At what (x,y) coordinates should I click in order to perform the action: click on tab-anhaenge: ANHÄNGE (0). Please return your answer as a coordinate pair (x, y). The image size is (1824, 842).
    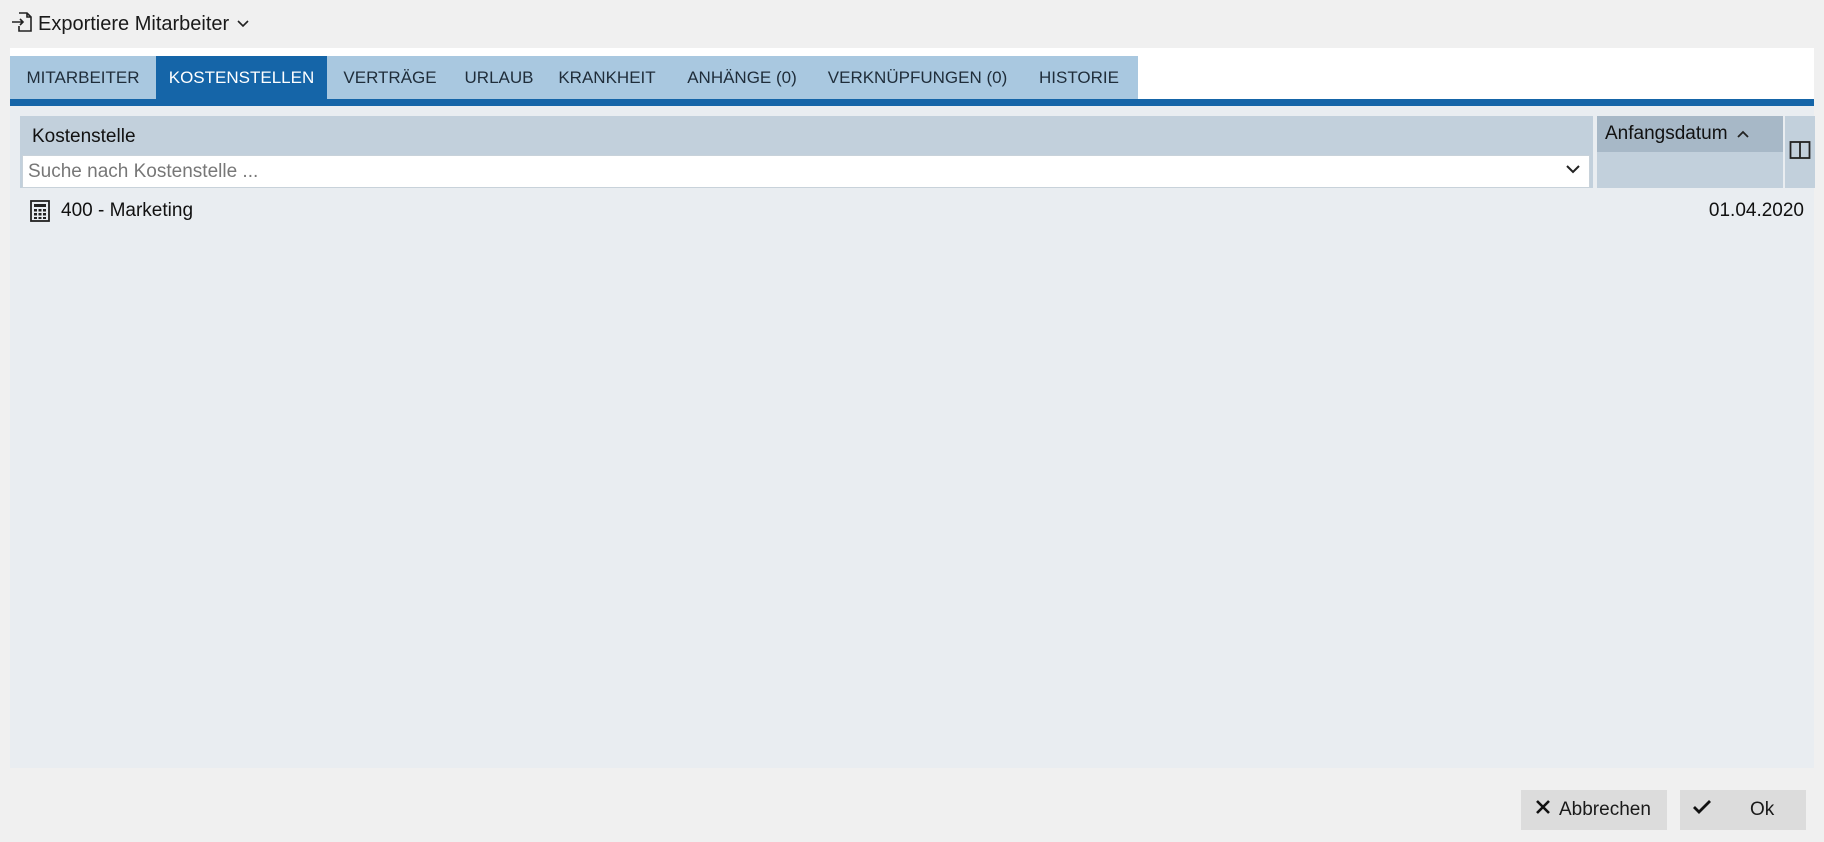
    Looking at the image, I should click on (742, 77).